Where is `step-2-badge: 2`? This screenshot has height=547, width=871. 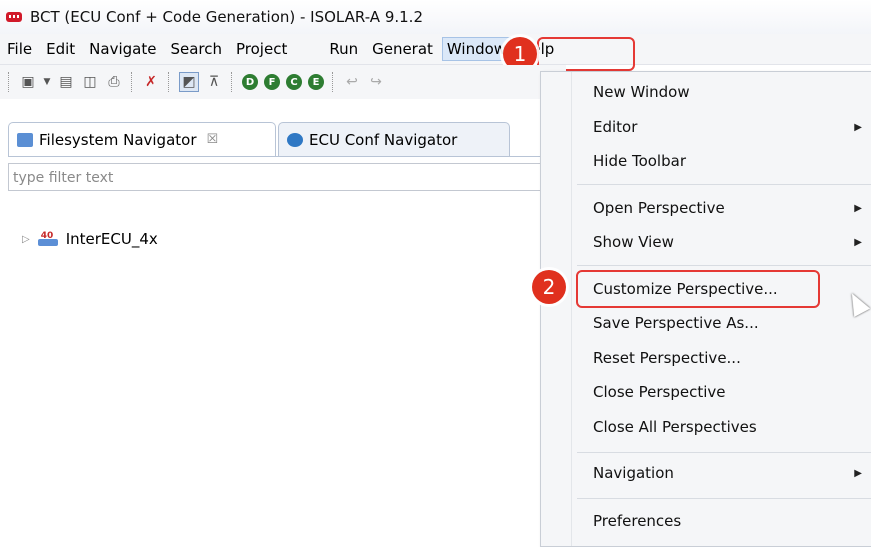
step-2-badge: 2 is located at coordinates (549, 287).